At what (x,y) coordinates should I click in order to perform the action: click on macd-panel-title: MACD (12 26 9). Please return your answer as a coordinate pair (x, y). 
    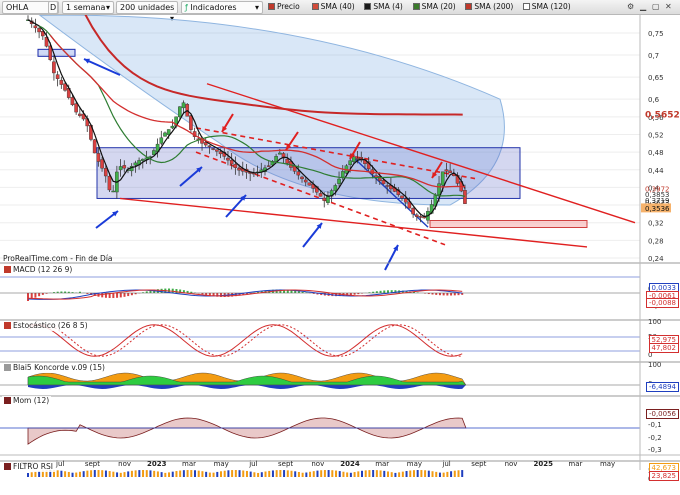
    Looking at the image, I should click on (38, 270).